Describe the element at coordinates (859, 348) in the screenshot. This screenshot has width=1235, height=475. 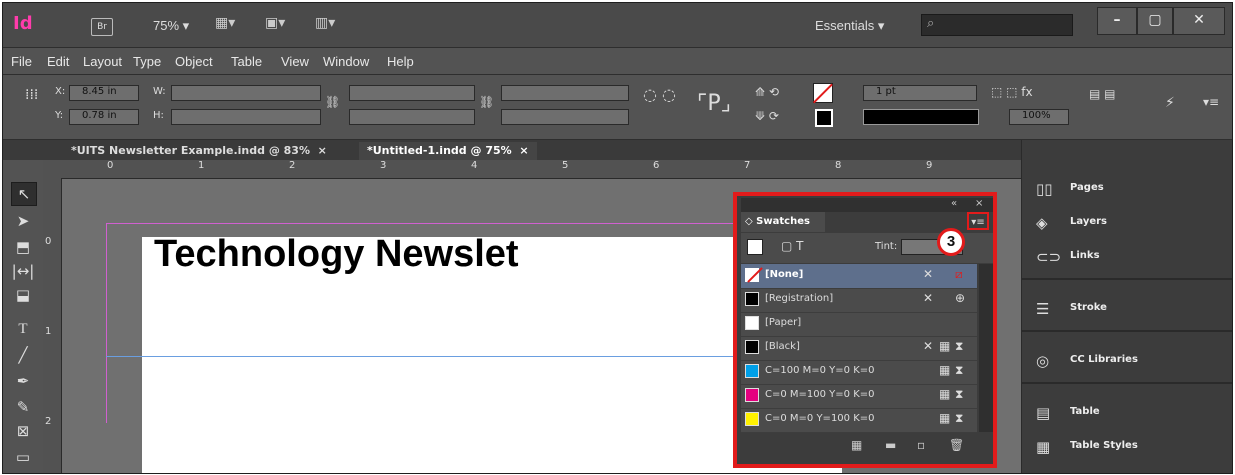
I see `swatch-black: [Black] ✕ ▦ ⧗` at that location.